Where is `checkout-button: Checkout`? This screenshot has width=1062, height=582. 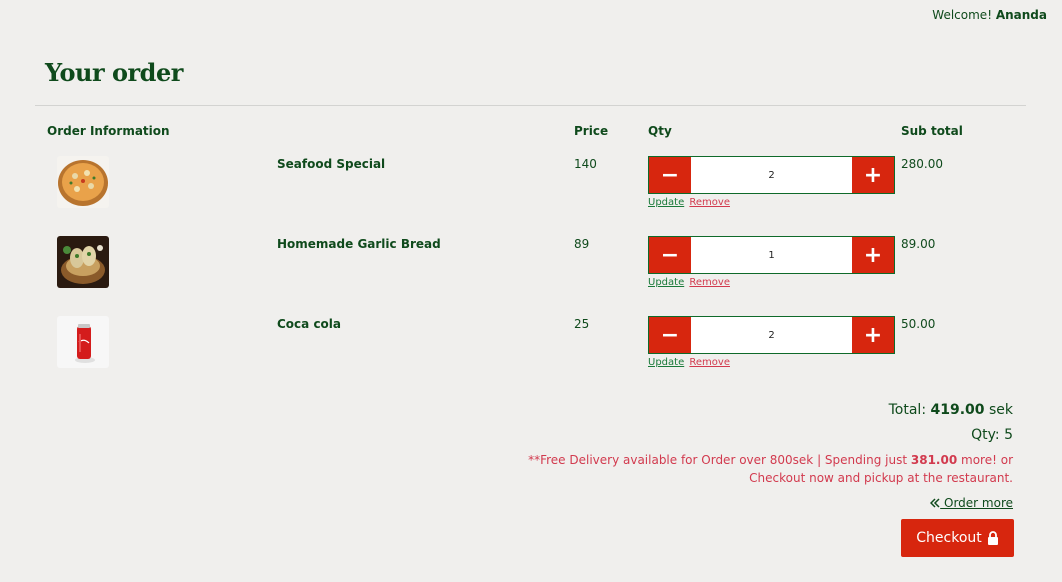
checkout-button: Checkout is located at coordinates (957, 538).